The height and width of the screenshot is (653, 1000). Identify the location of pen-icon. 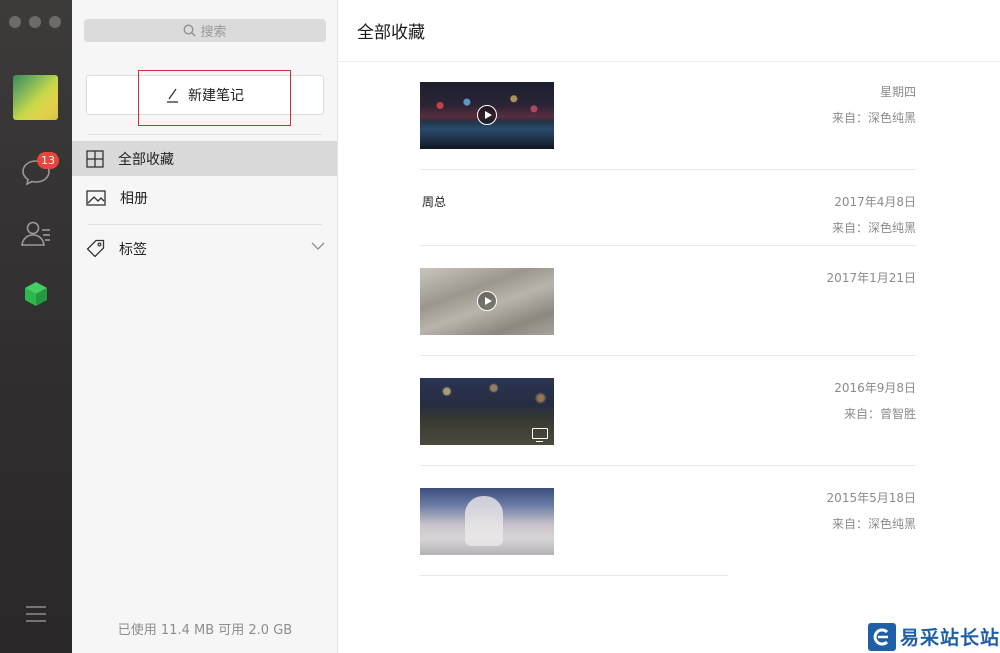
(172, 95).